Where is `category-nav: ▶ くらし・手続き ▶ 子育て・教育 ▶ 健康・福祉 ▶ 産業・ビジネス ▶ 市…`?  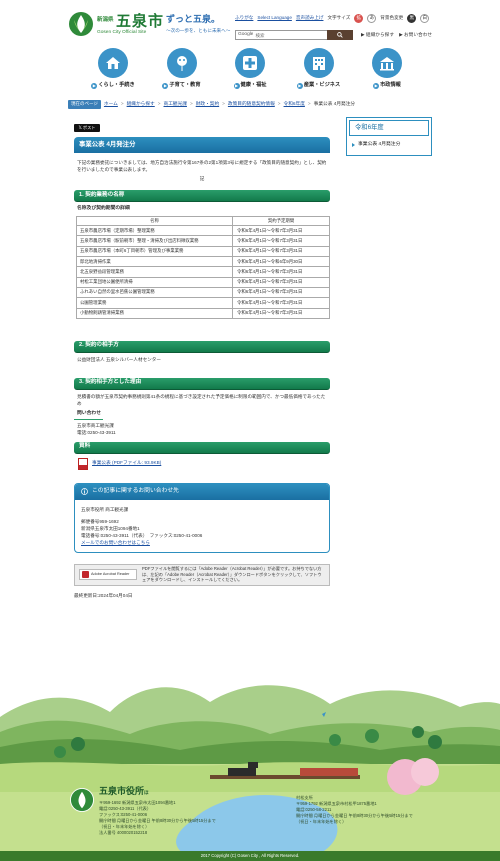
category-nav: ▶ くらし・手続き ▶ 子育て・教育 ▶ 健康・福祉 ▶ 産業・ビジネス ▶ 市… is located at coordinates (250, 72).